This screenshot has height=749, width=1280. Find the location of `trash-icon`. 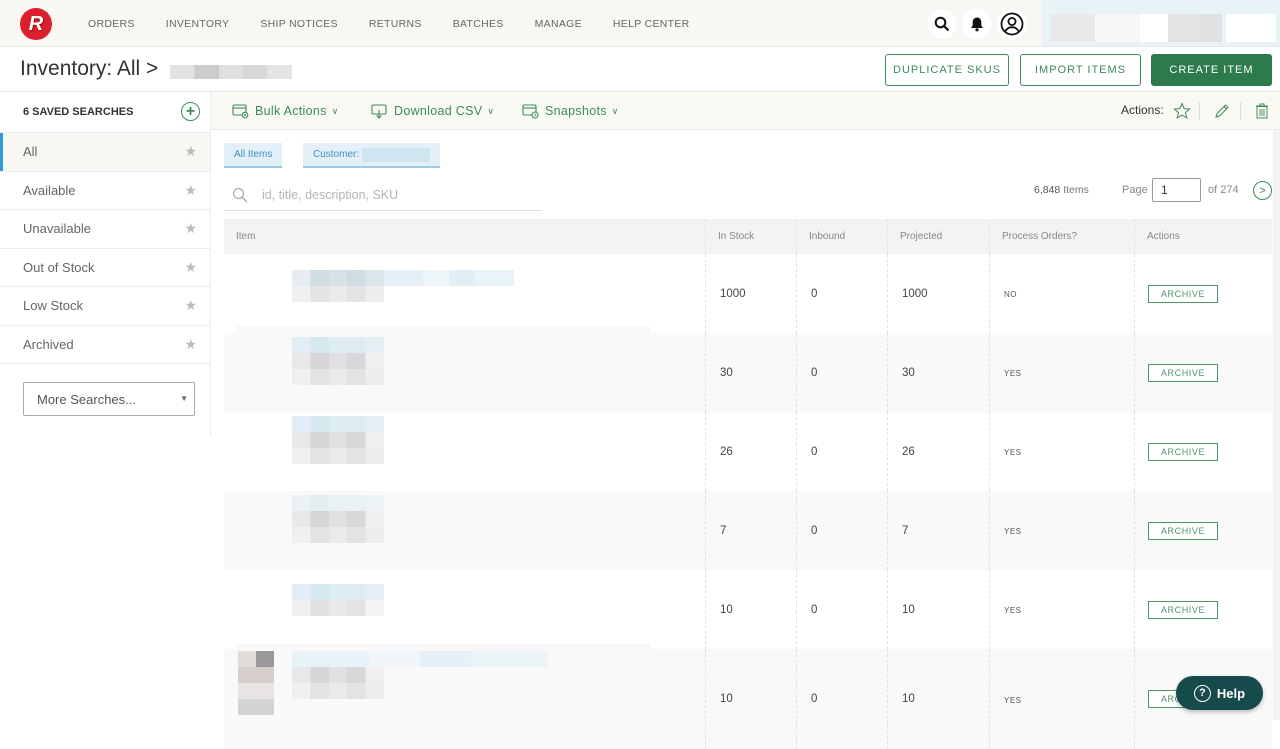

trash-icon is located at coordinates (1262, 111).